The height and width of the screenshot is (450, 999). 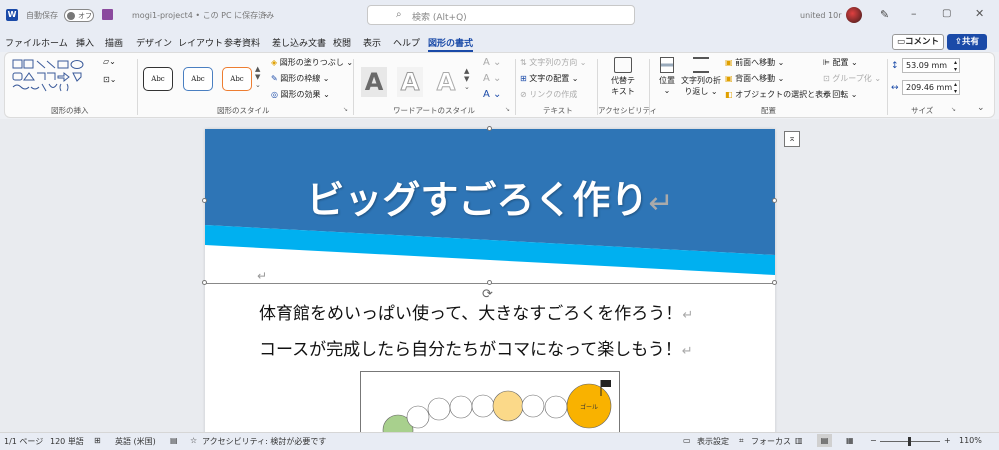 What do you see at coordinates (55, 79) in the screenshot?
I see `shape-gallery` at bounding box center [55, 79].